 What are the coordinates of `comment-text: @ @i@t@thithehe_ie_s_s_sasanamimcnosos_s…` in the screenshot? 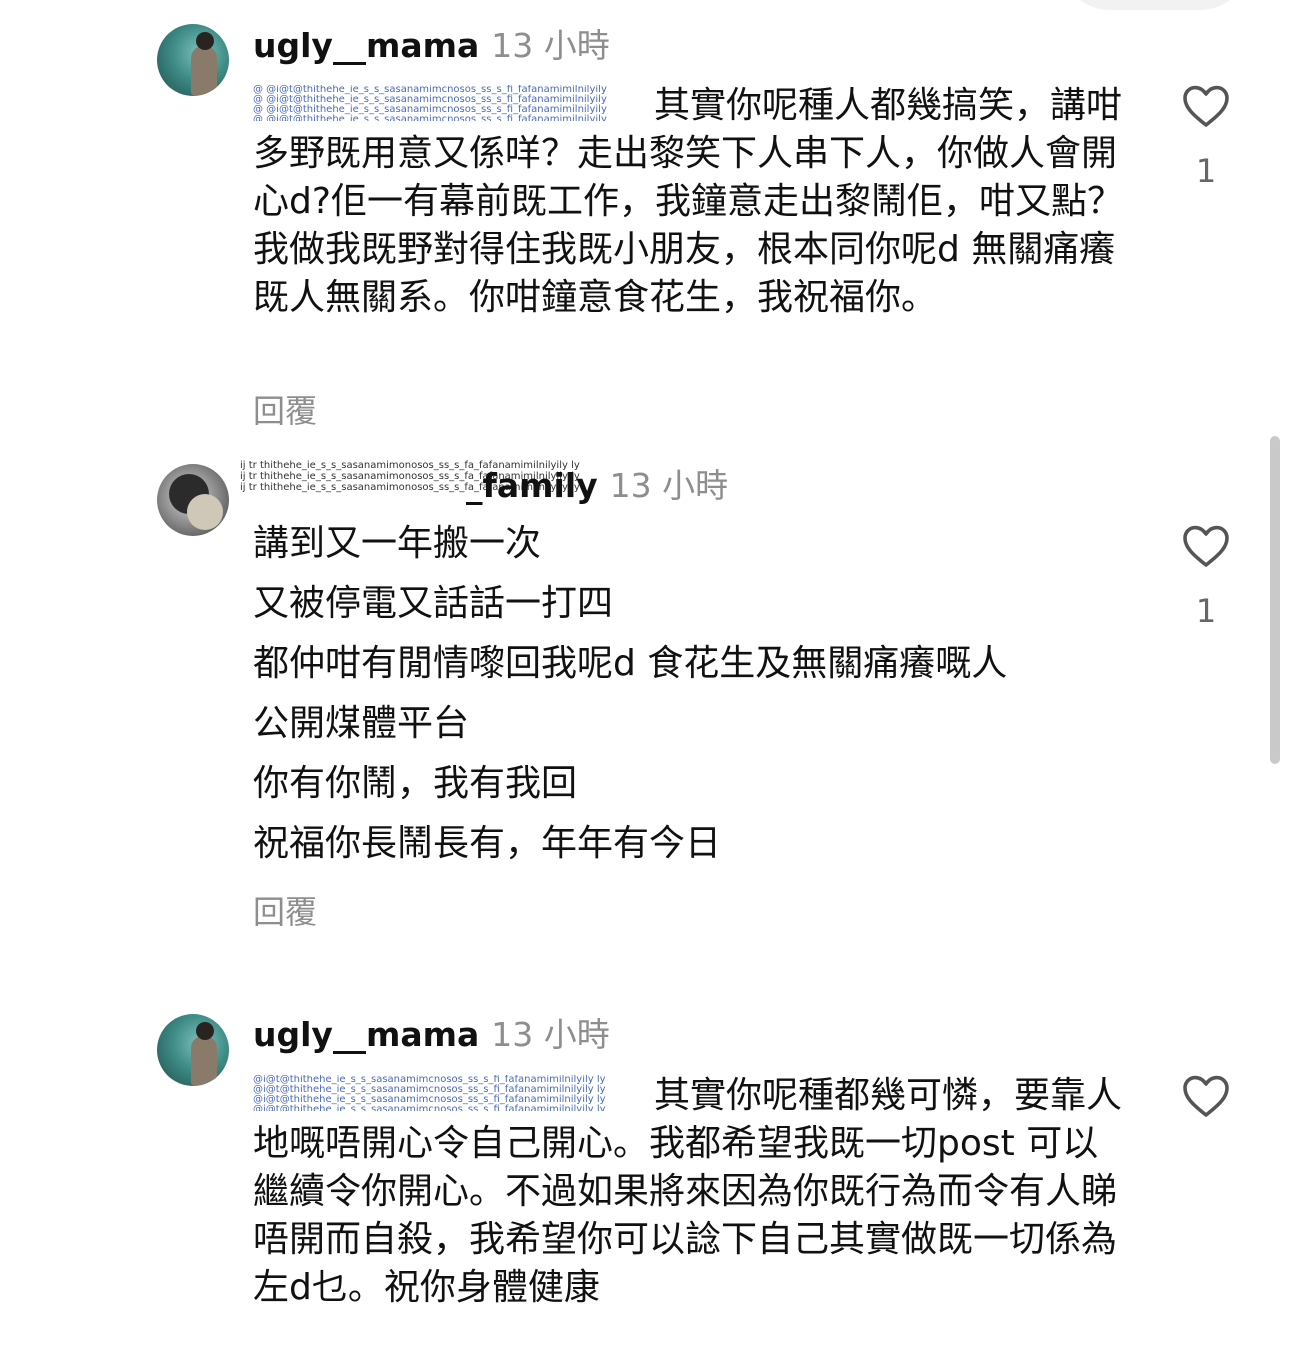 It's located at (693, 202).